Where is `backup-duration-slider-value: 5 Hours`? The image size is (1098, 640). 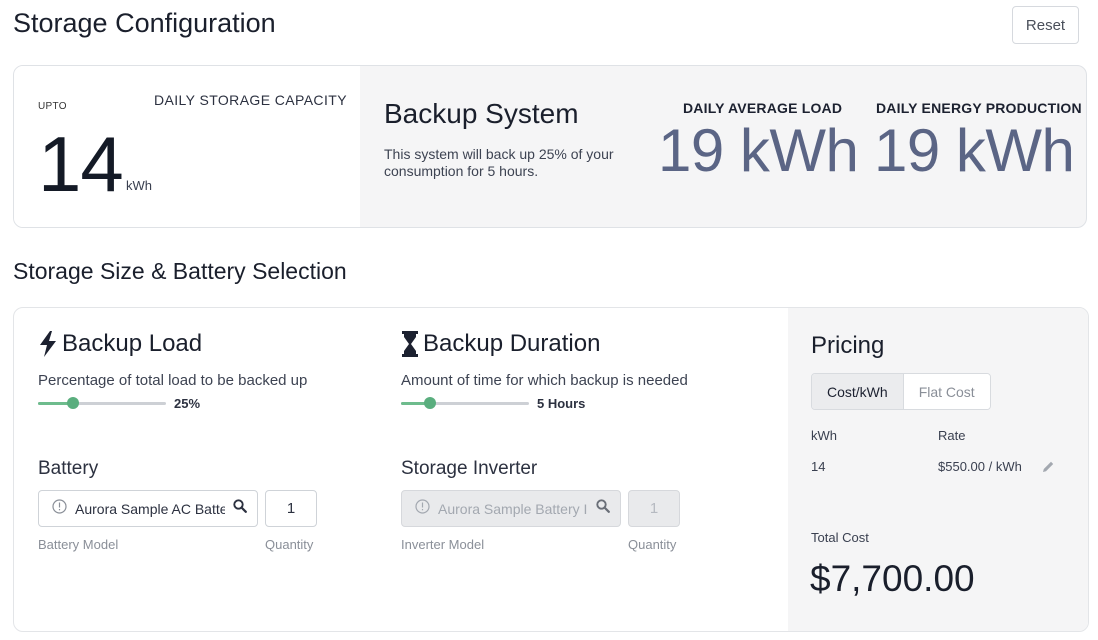 backup-duration-slider-value: 5 Hours is located at coordinates (561, 403).